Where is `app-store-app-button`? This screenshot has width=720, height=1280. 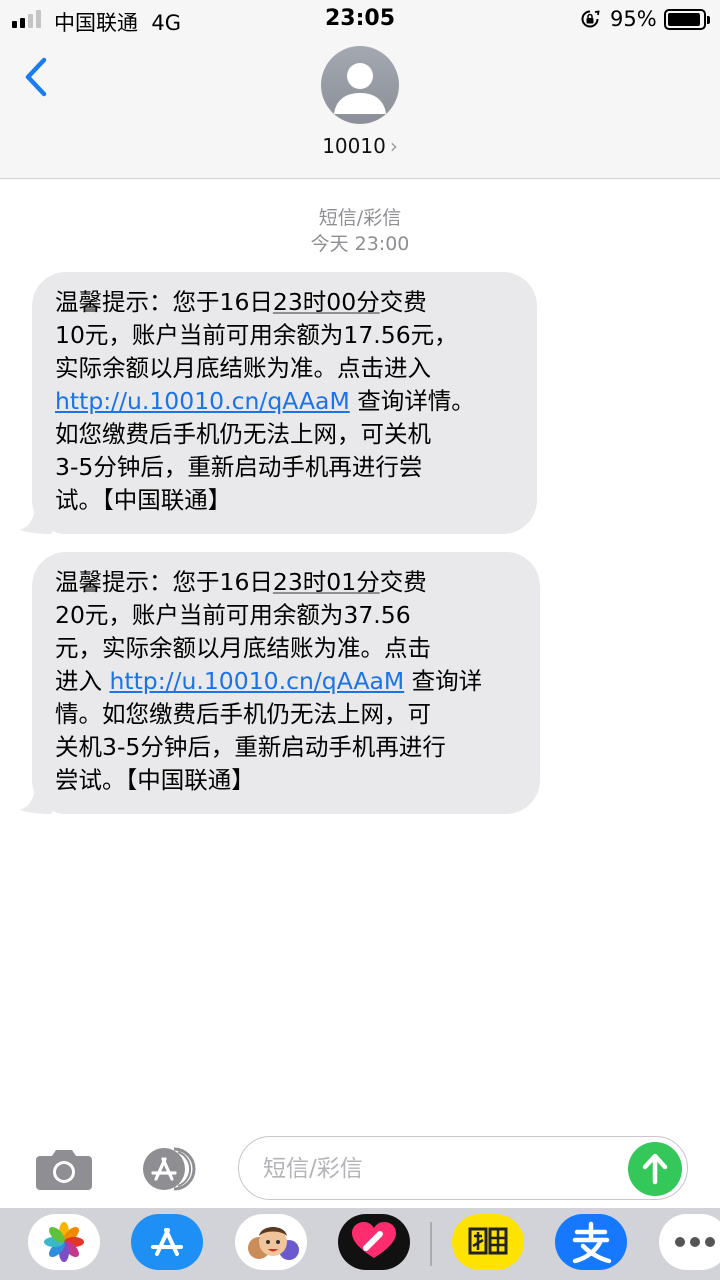
app-store-app-button is located at coordinates (167, 1242).